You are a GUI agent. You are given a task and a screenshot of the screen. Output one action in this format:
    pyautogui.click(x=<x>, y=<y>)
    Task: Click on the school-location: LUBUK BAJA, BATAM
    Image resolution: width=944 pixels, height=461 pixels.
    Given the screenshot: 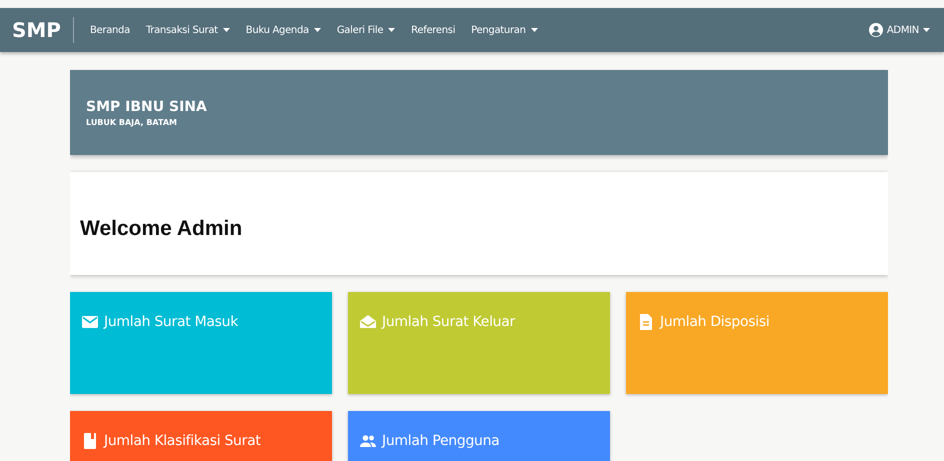 What is the action you would take?
    pyautogui.click(x=132, y=122)
    